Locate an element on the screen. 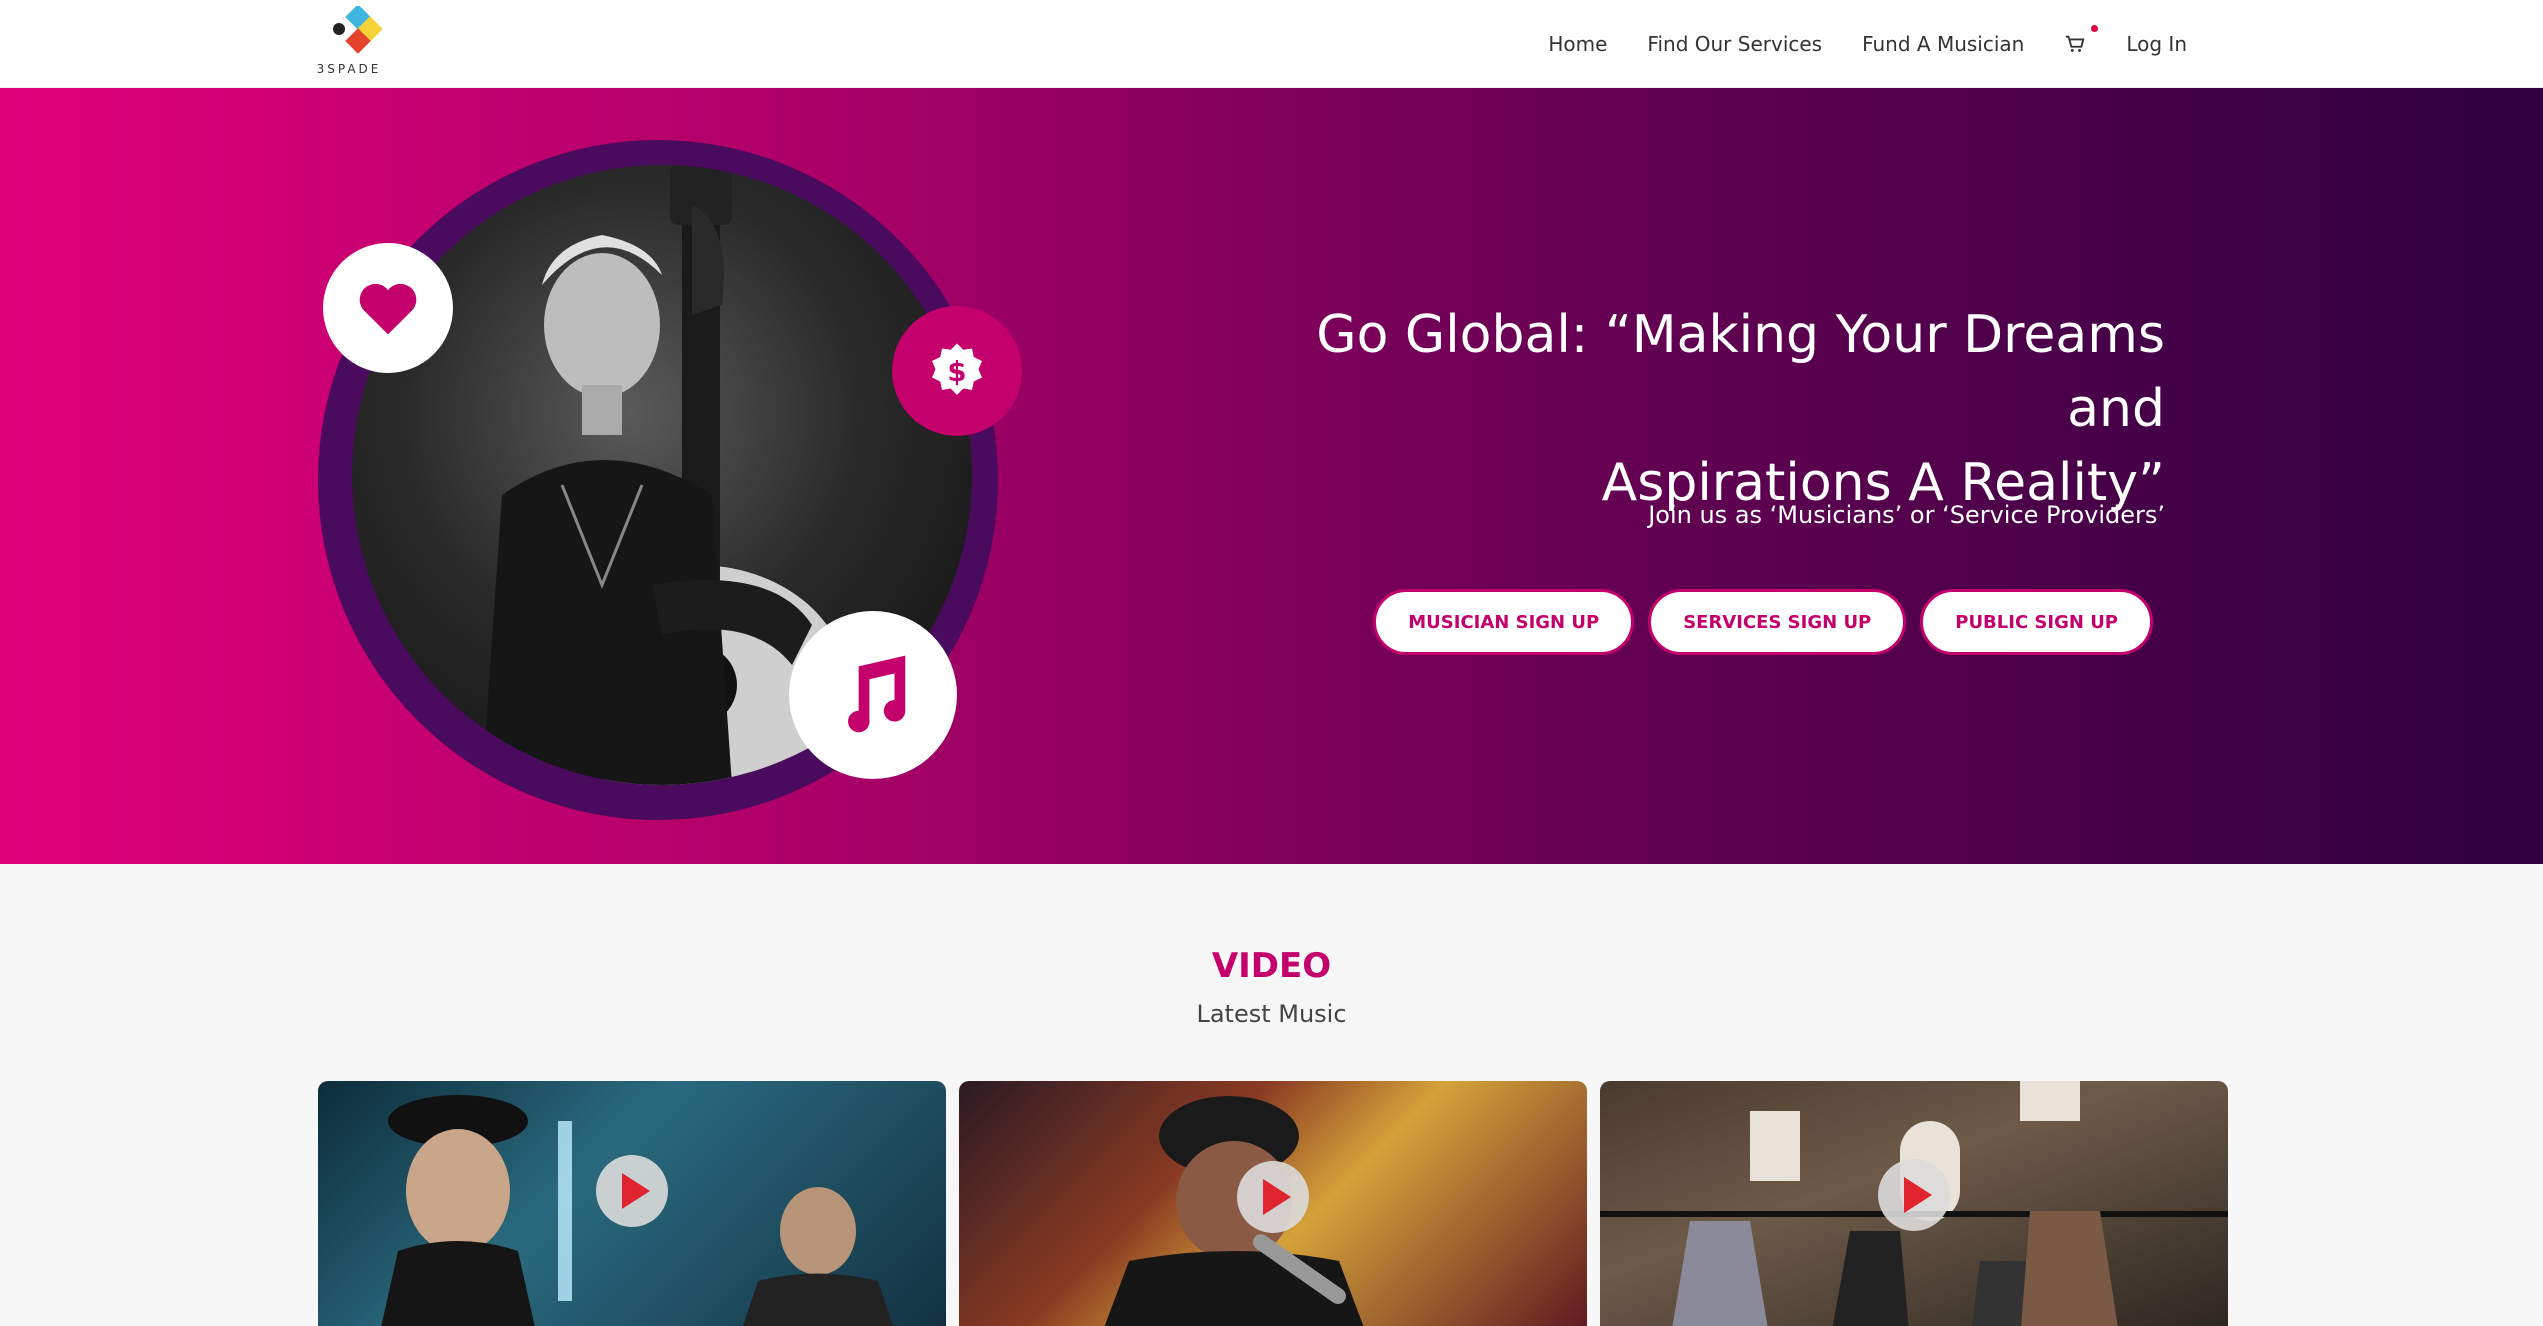 The image size is (2543, 1326). video-section-subtitle: Latest Music is located at coordinates (1271, 1014).